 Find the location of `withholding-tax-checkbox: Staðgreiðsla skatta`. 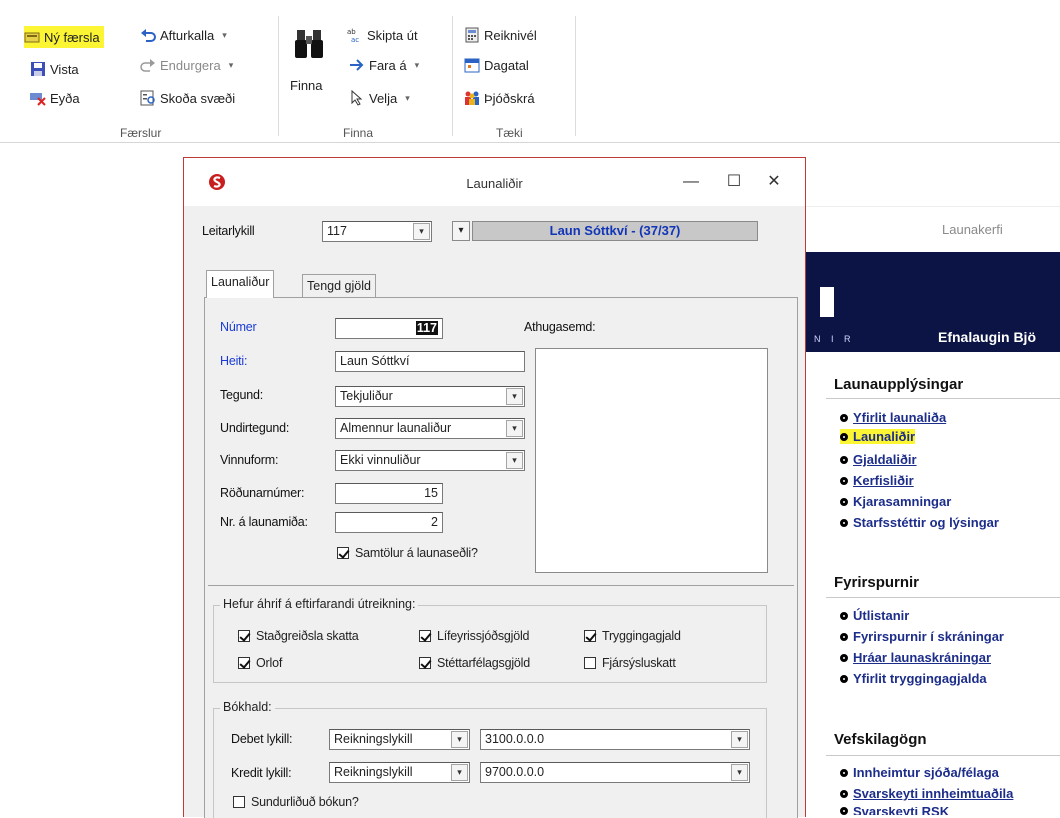

withholding-tax-checkbox: Staðgreiðsla skatta is located at coordinates (298, 636).